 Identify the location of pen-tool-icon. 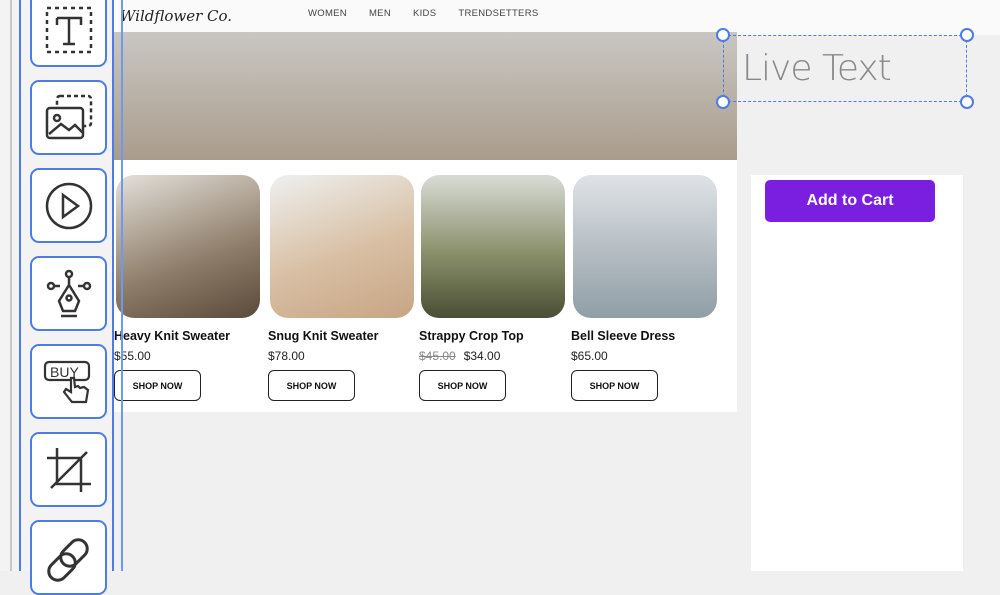
(68, 293).